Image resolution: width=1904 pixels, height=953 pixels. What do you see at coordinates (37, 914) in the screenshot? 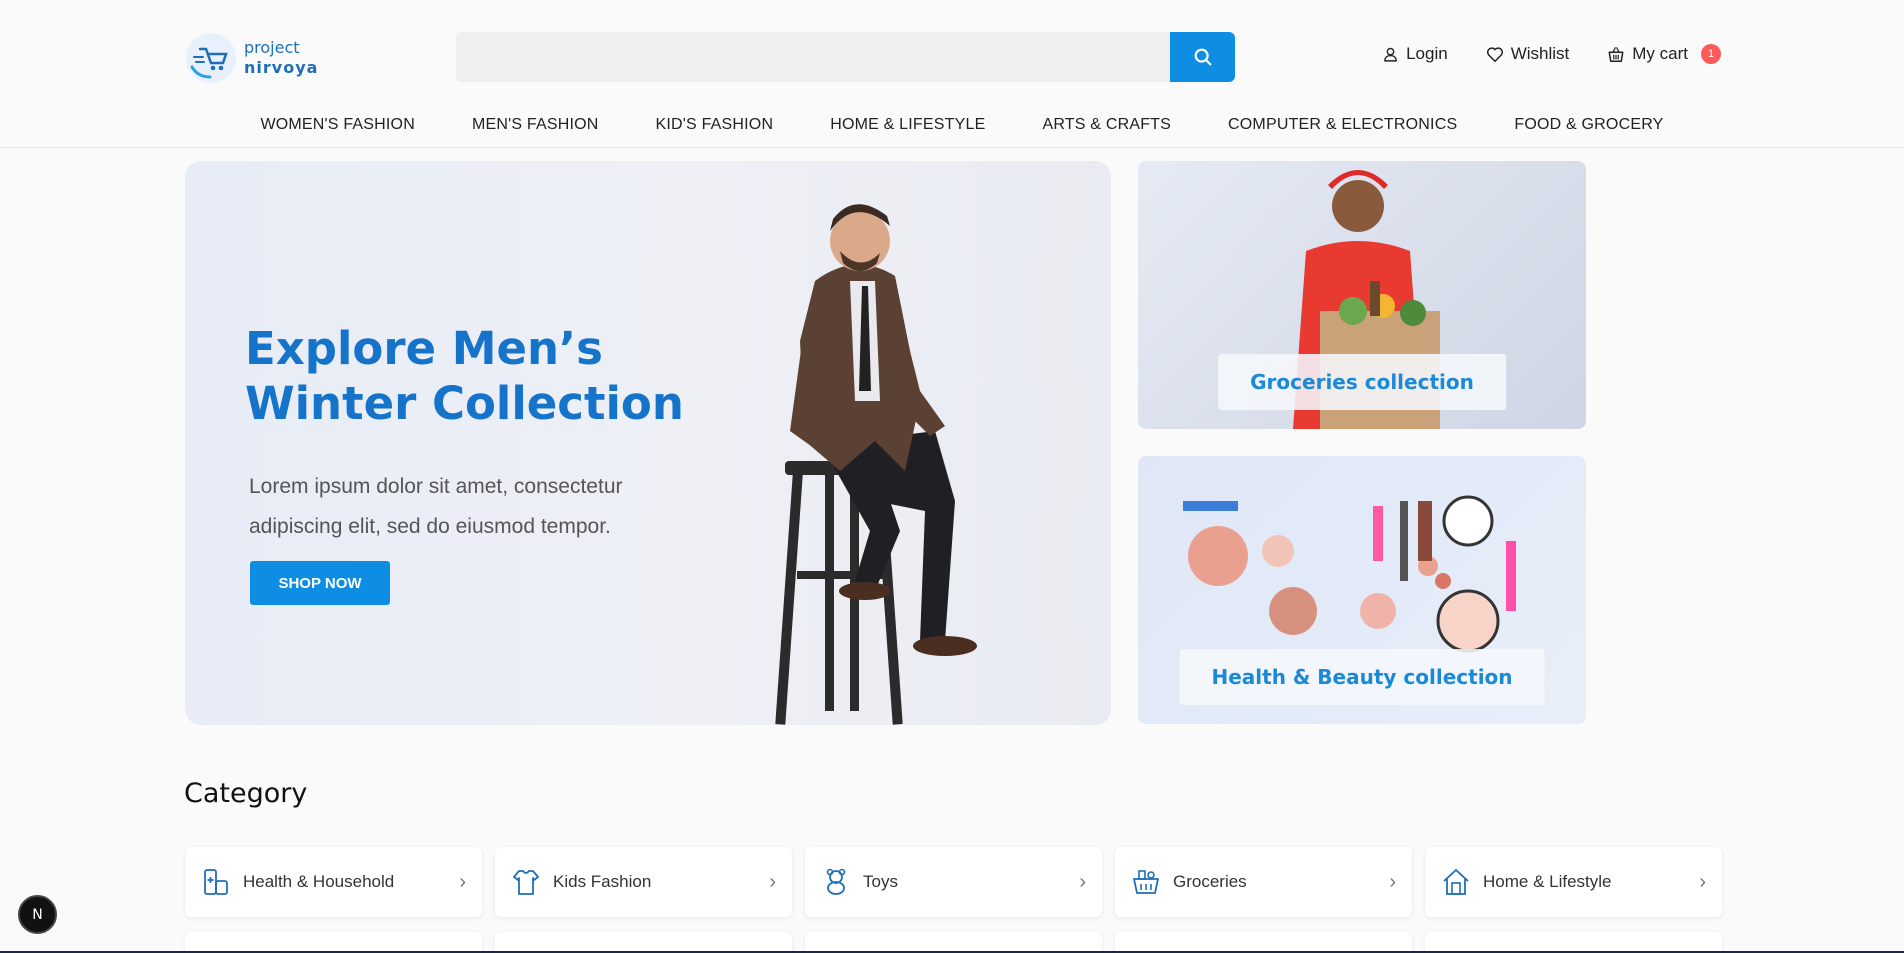
I see `nextjs-dev-indicator-button: N` at bounding box center [37, 914].